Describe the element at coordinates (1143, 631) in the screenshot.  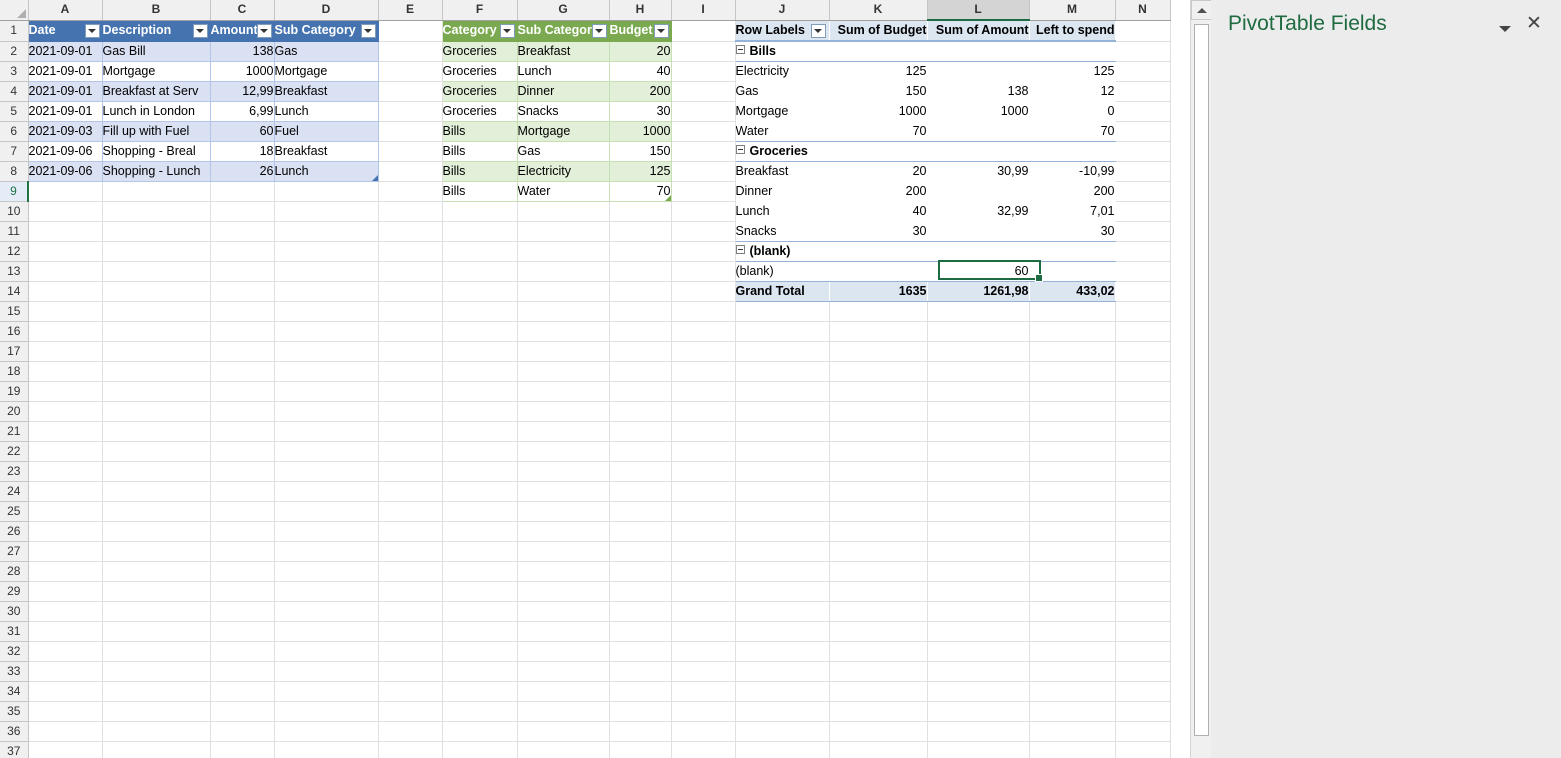
I see `cell-N31` at that location.